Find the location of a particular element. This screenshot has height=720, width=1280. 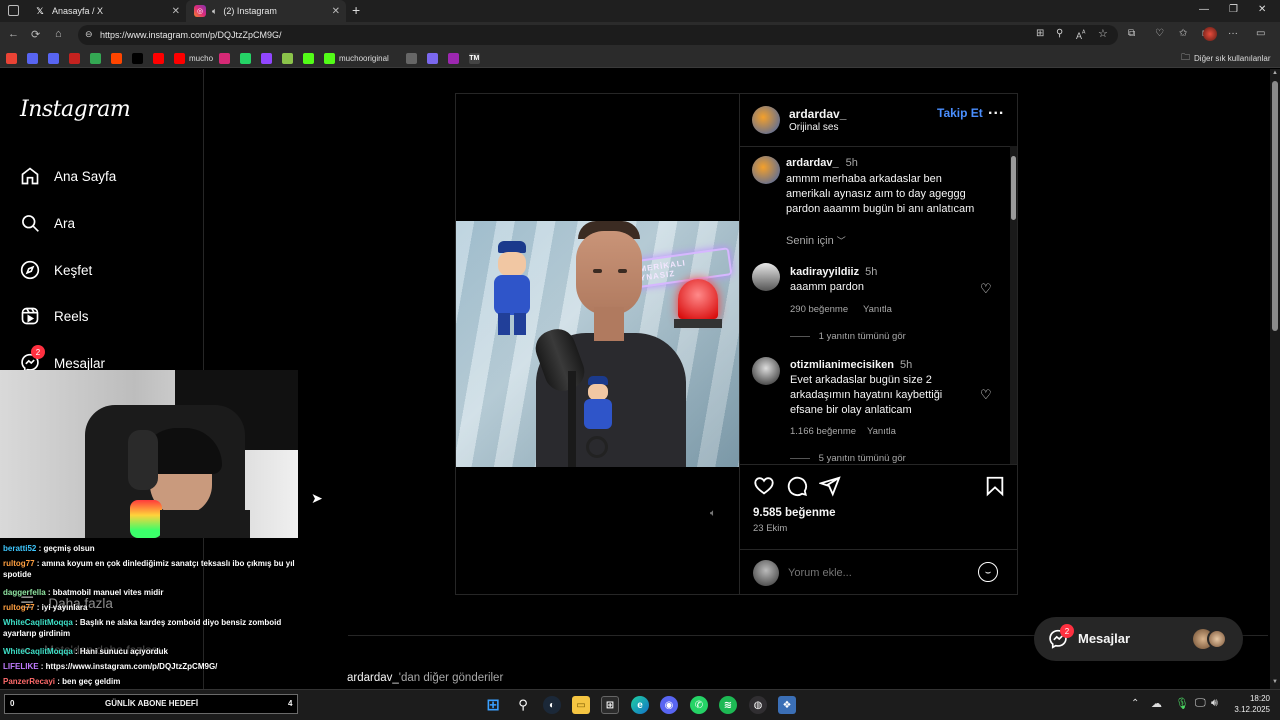

scroll-up-arrow: ▲ is located at coordinates (1275, 73).